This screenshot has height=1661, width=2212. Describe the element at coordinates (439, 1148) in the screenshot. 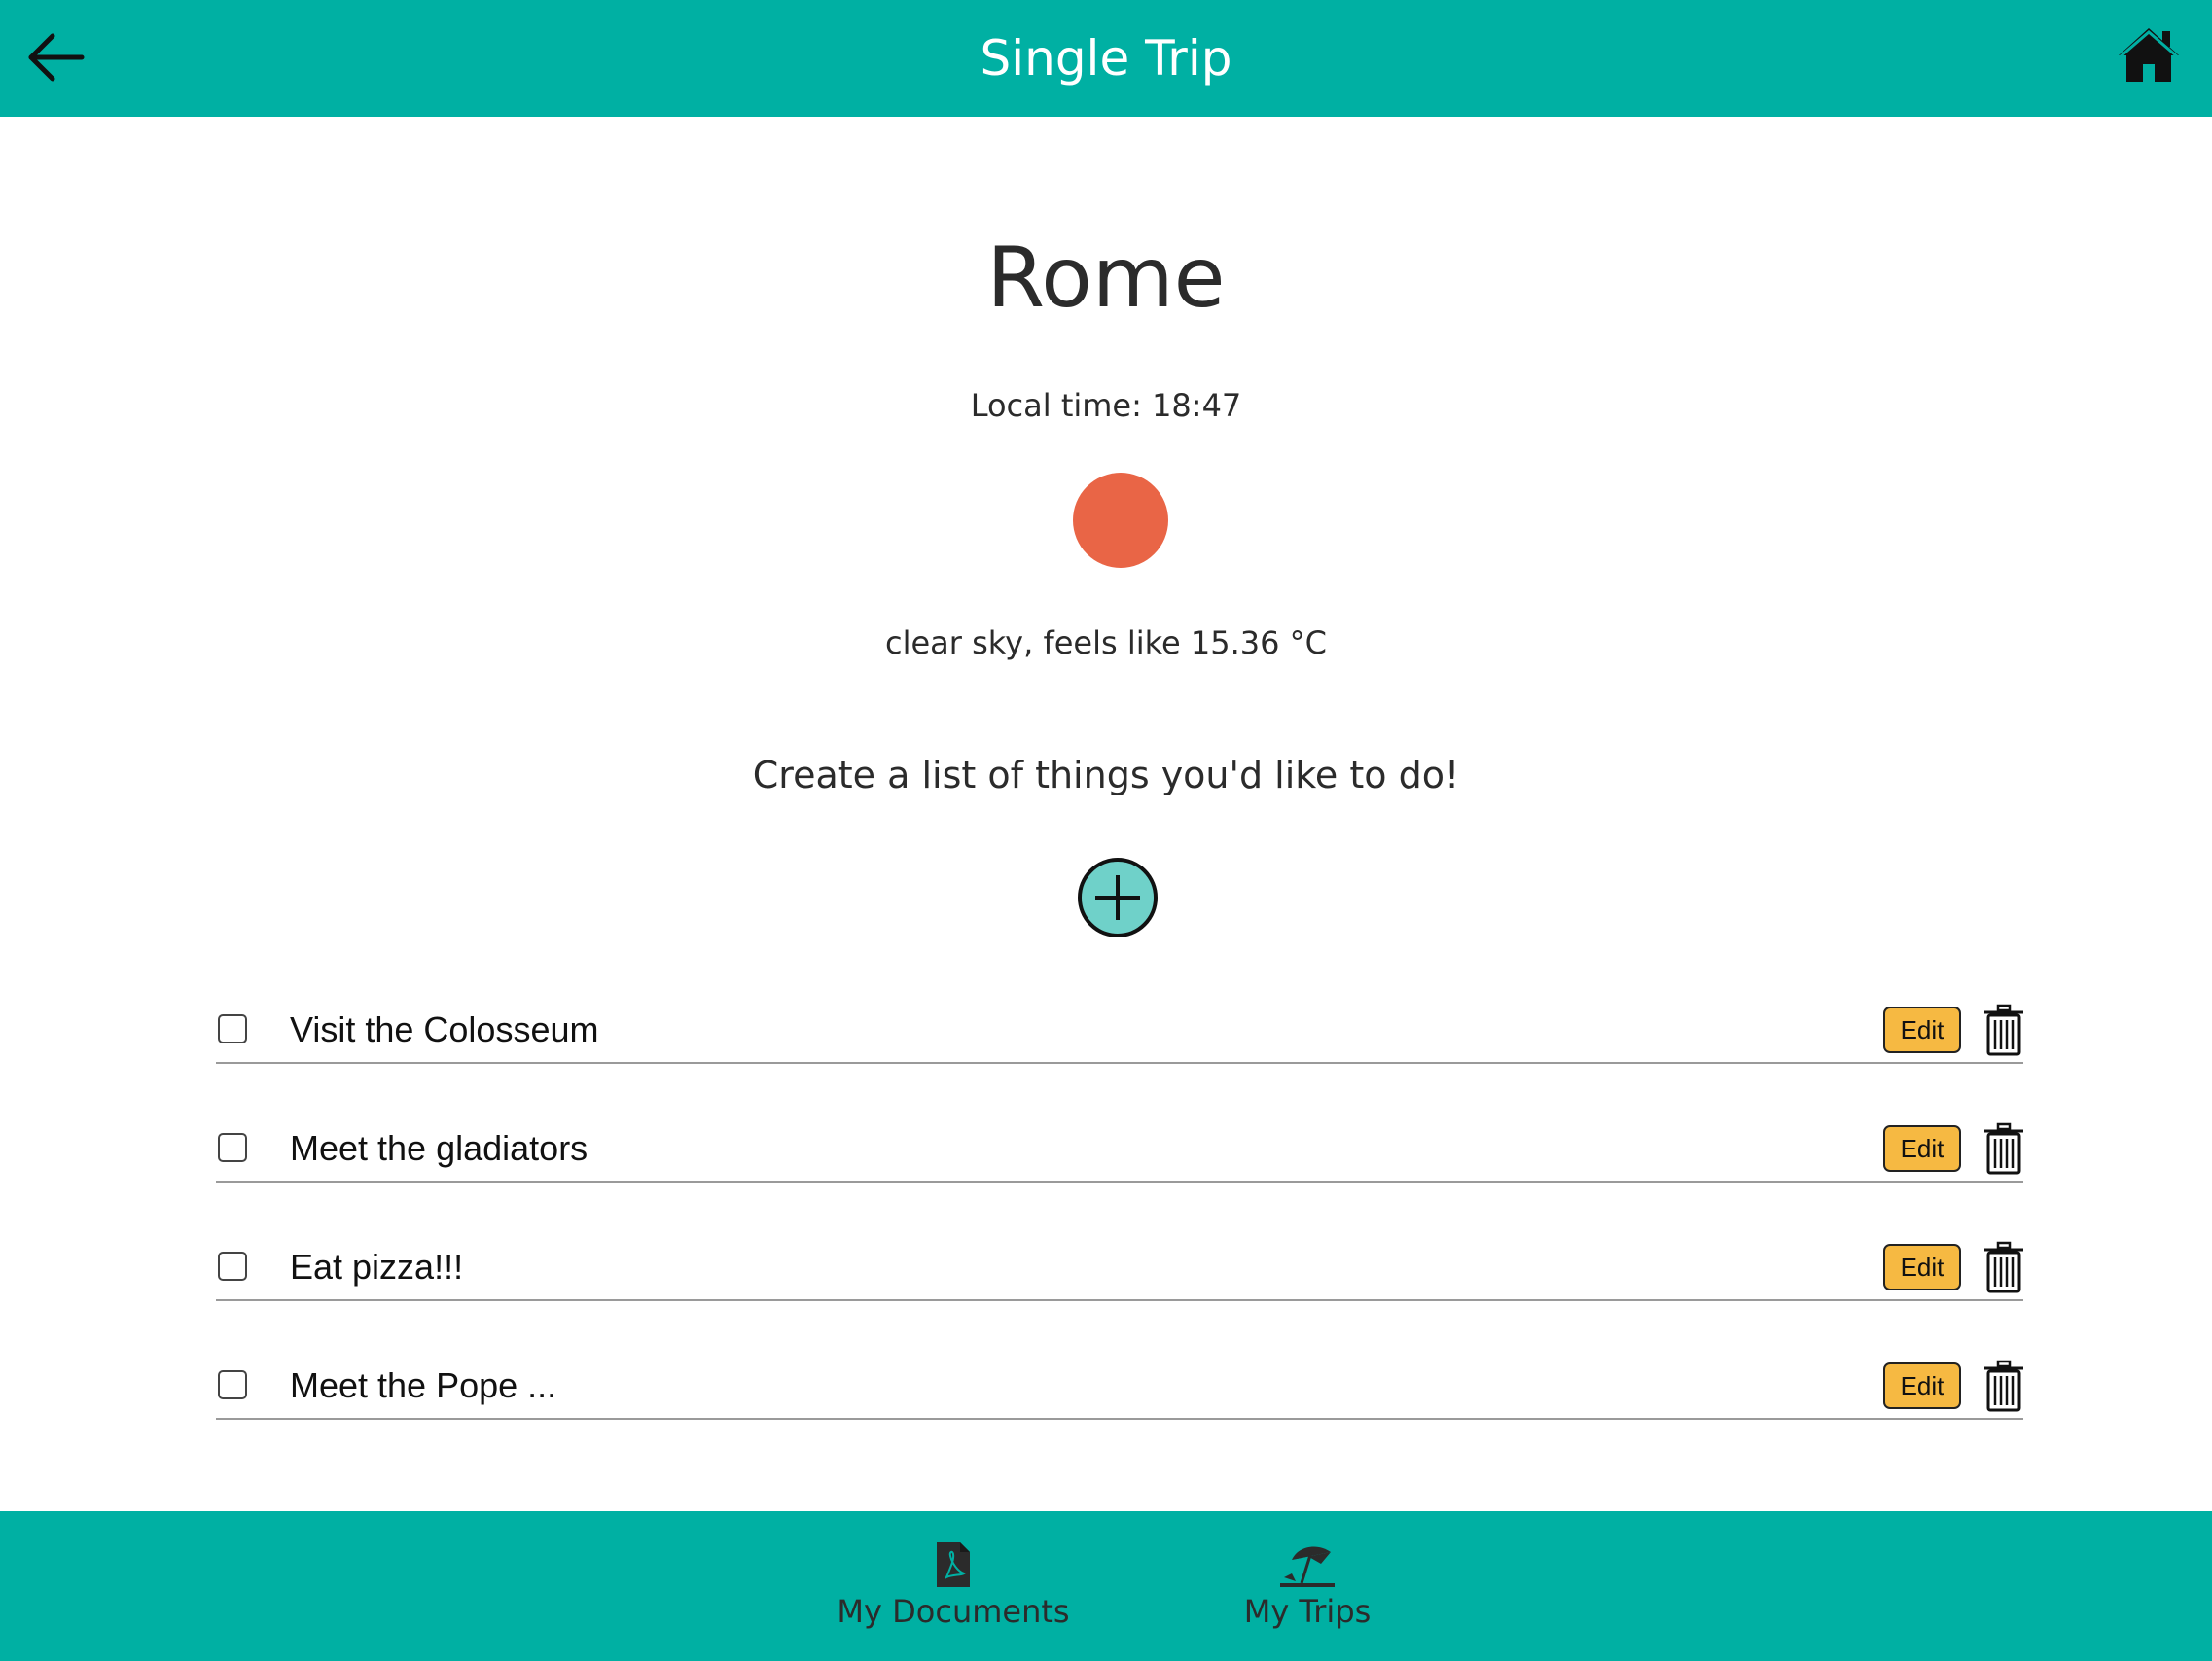

I see `todo-label: Meet the gladiators` at that location.